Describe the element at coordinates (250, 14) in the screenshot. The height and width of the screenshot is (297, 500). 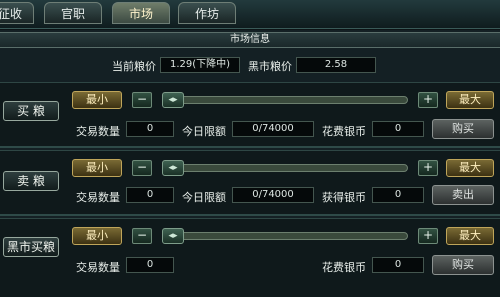
I see `tab-bar: 征收 官职 市场 作坊` at that location.